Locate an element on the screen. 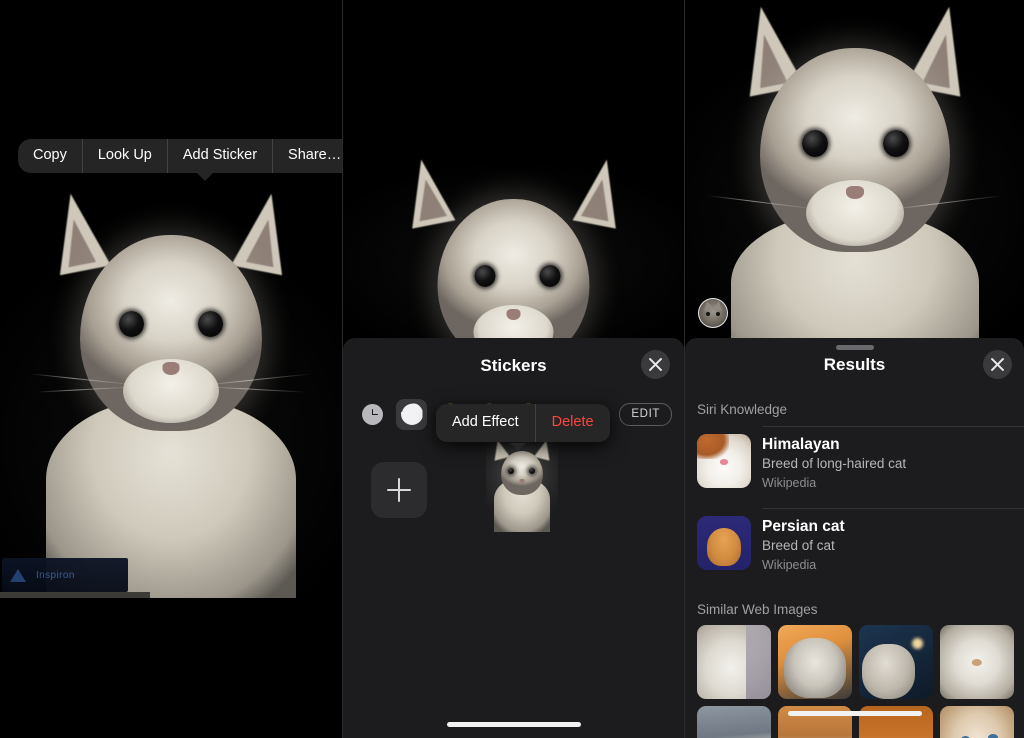 The width and height of the screenshot is (1024, 738). context-menu-item-add-sticker: Add Sticker is located at coordinates (221, 156).